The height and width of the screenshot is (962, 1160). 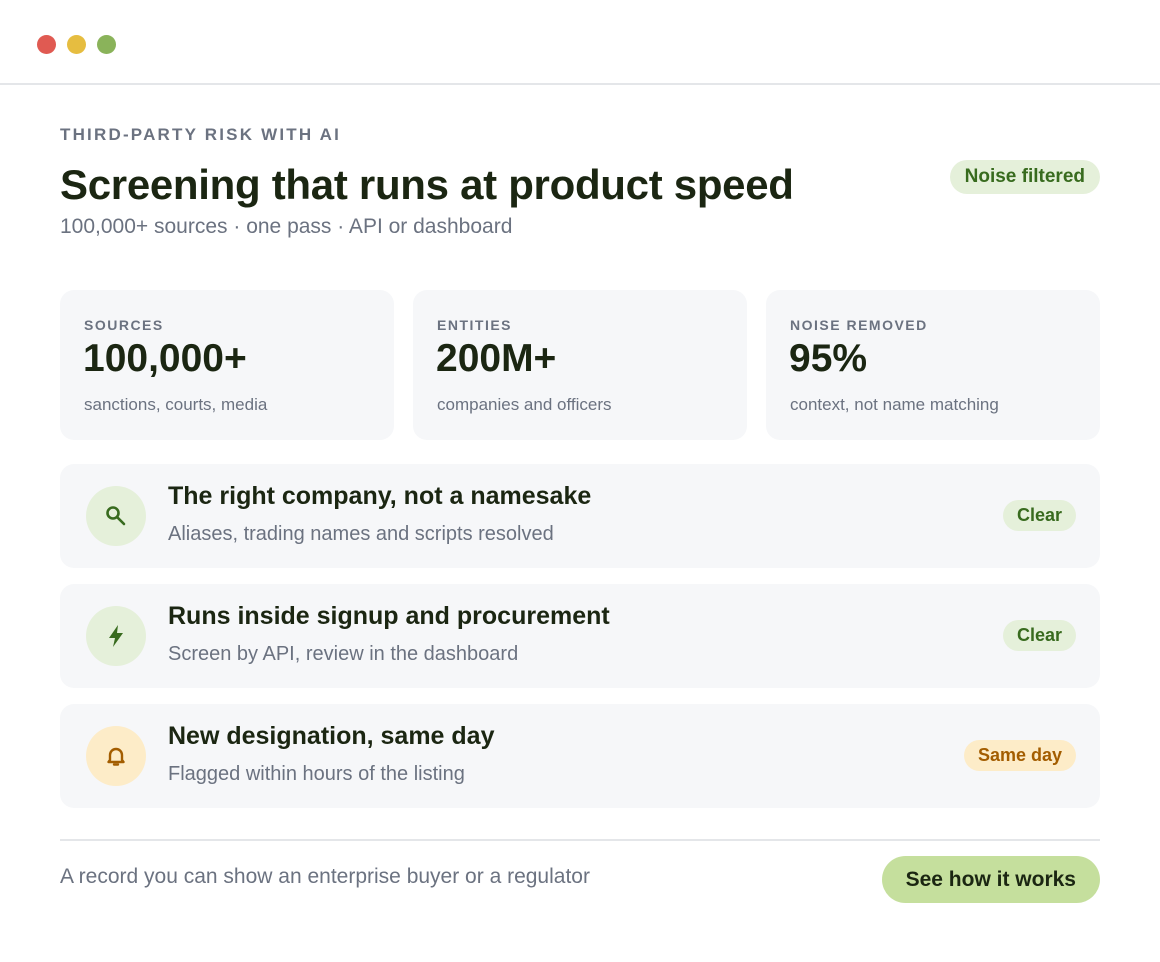 I want to click on stat-value: 100,000+, so click(x=165, y=358).